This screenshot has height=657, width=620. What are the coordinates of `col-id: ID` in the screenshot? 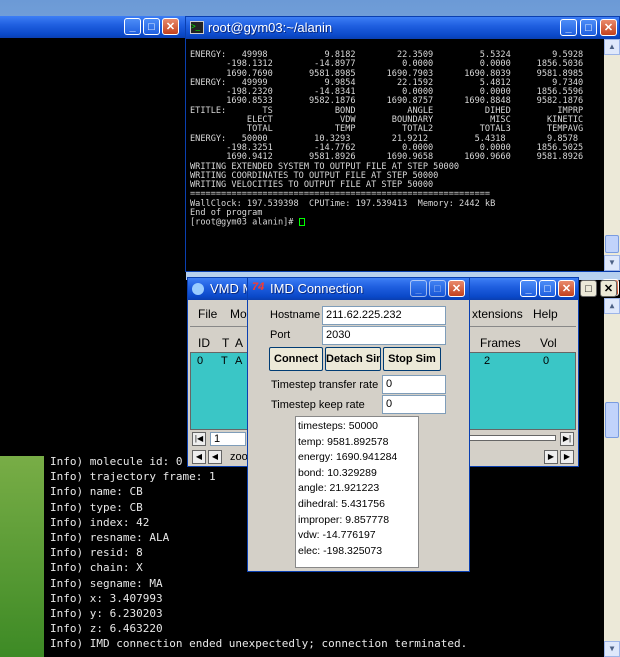 It's located at (204, 343).